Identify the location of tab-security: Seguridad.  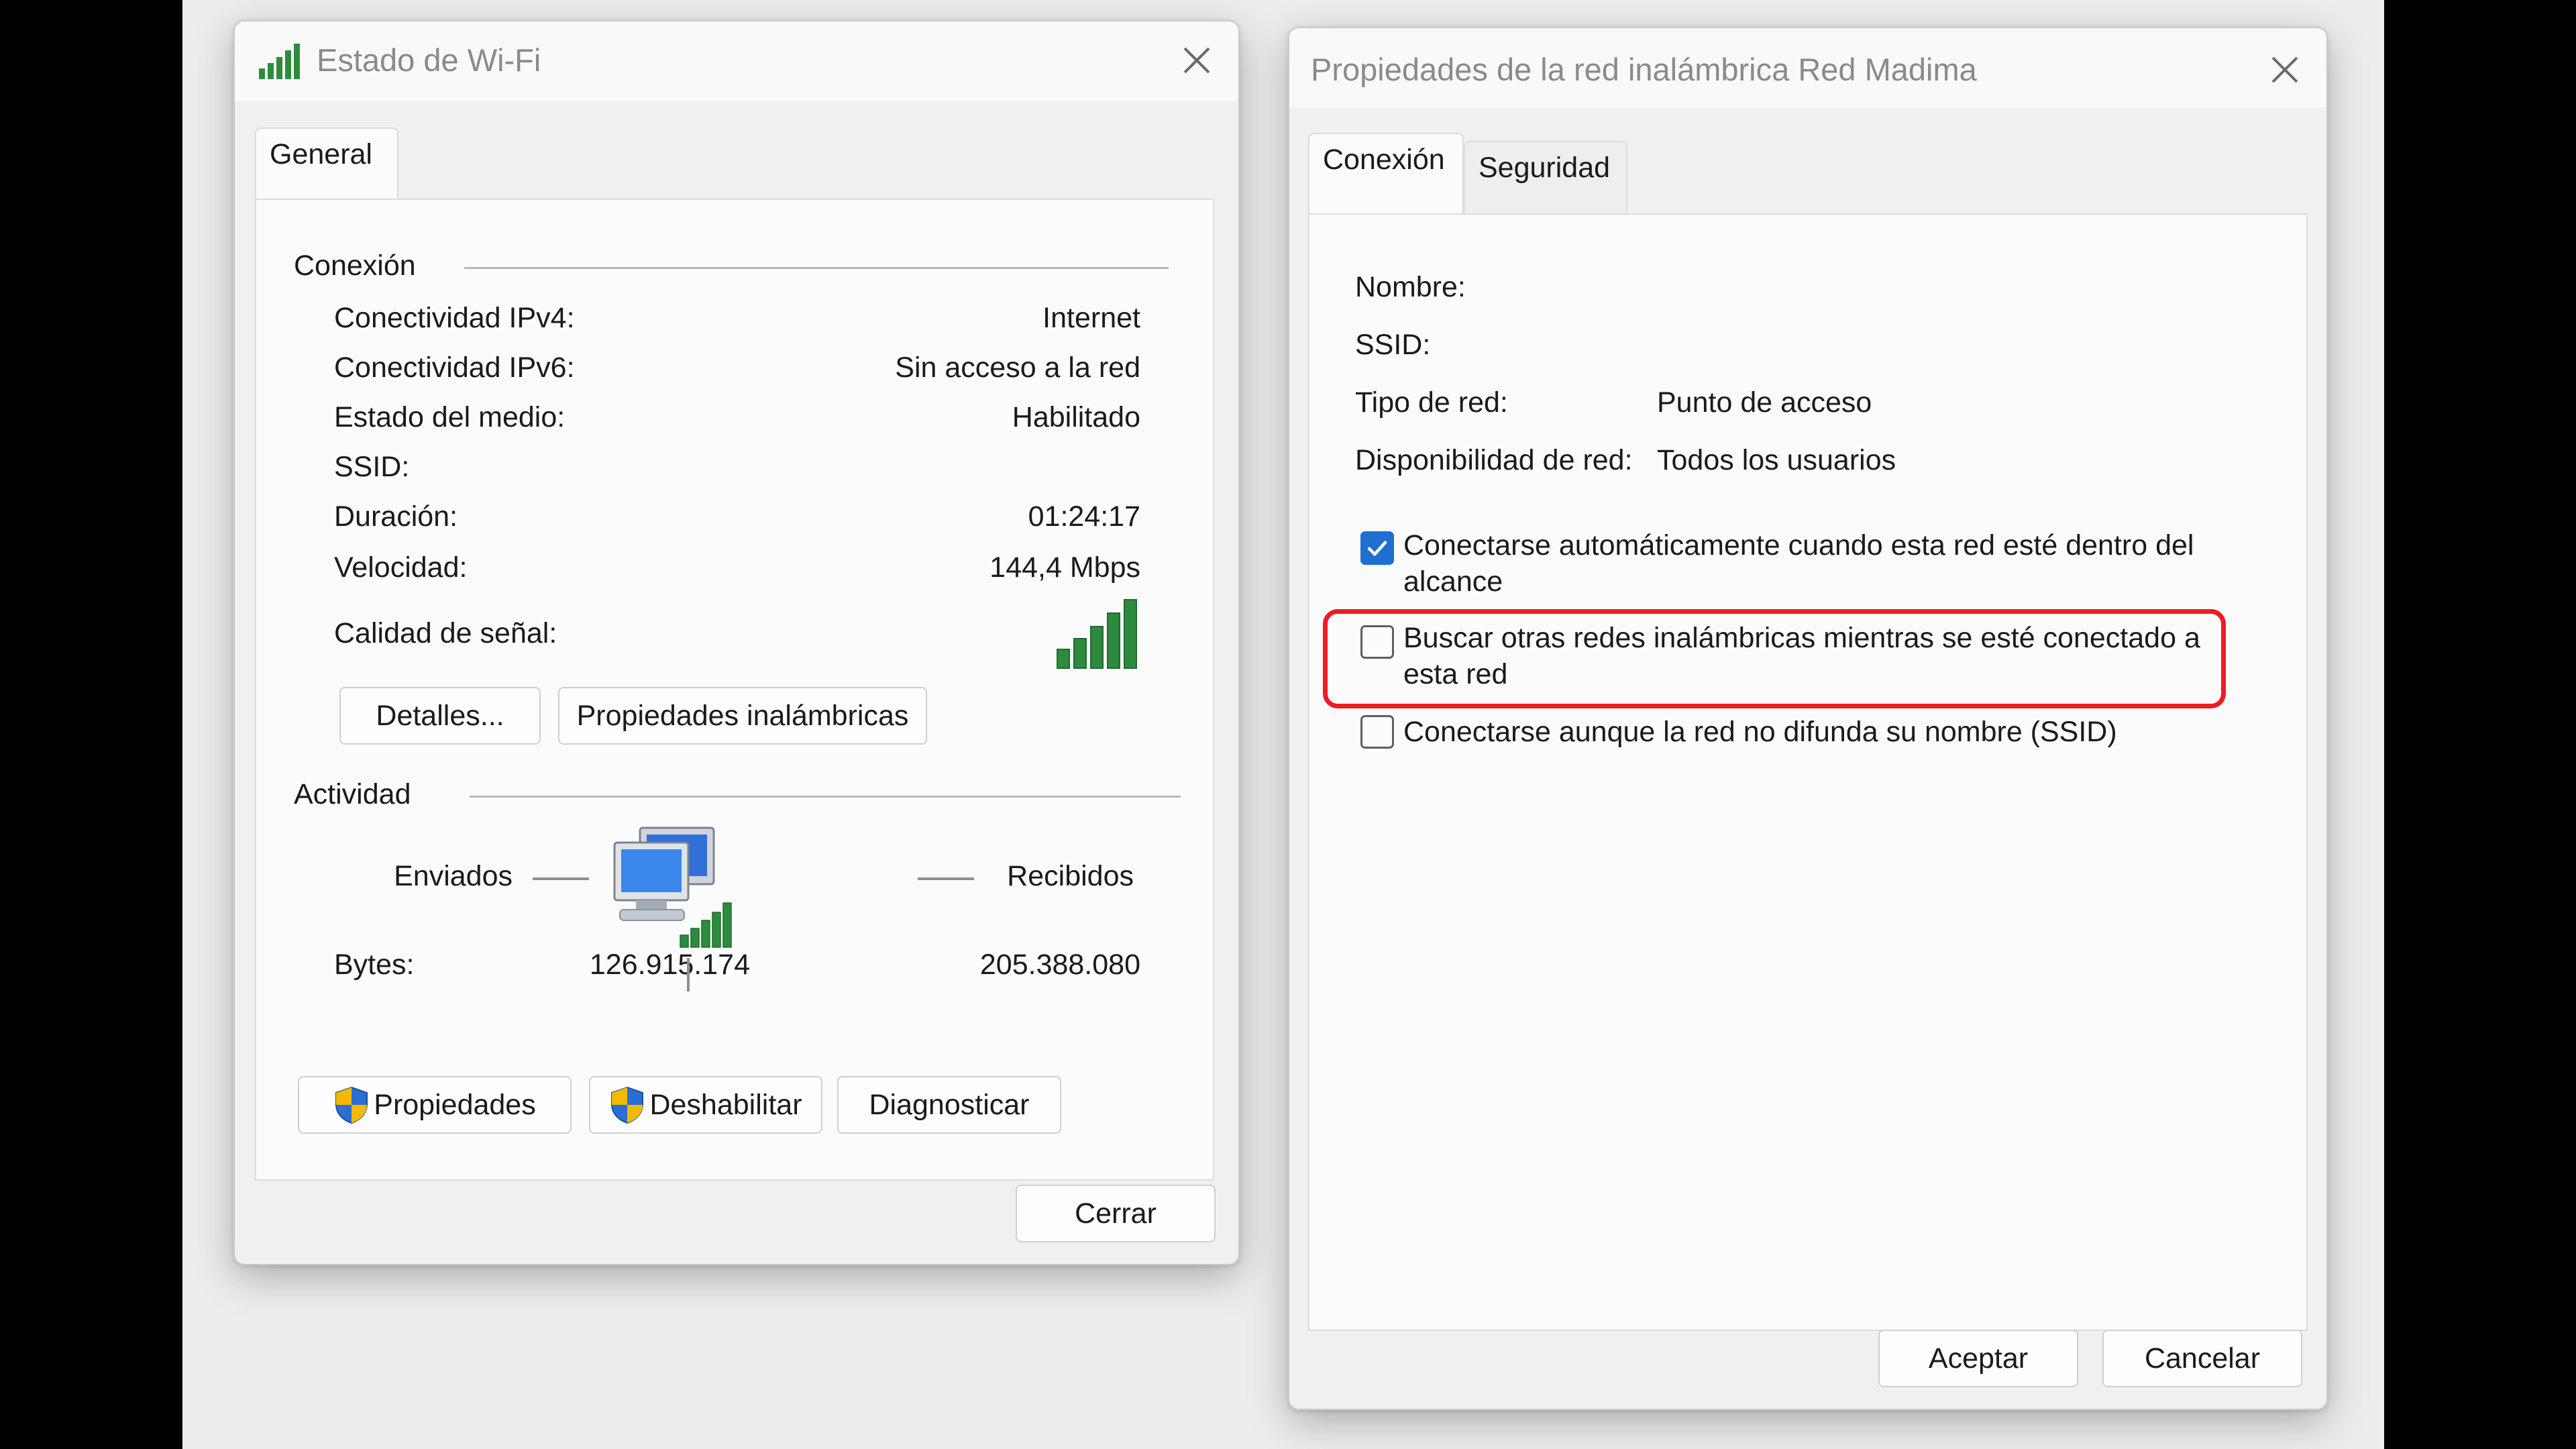
(1545, 178).